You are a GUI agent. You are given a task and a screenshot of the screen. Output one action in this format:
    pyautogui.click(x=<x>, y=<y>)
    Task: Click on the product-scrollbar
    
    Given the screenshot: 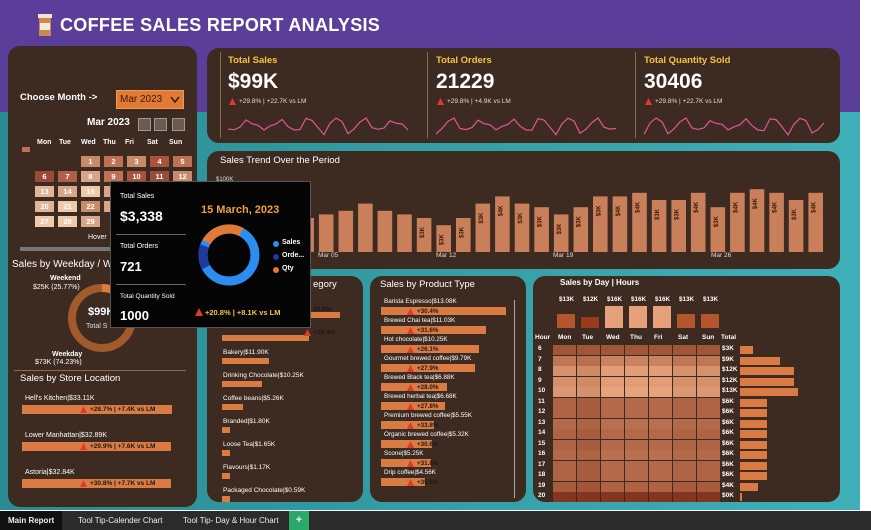 What is the action you would take?
    pyautogui.click(x=514, y=399)
    